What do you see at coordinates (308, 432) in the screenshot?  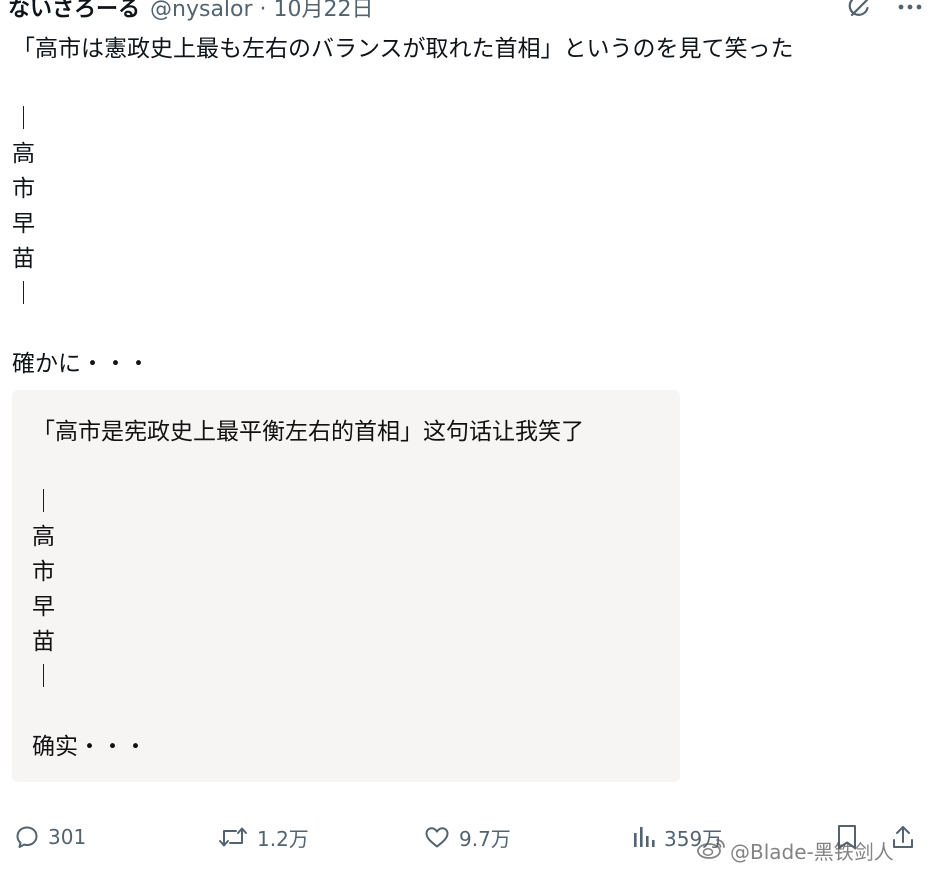 I see `translation-line: 「高市是宪政史上最平衡左右的首相」这句话让我笑了` at bounding box center [308, 432].